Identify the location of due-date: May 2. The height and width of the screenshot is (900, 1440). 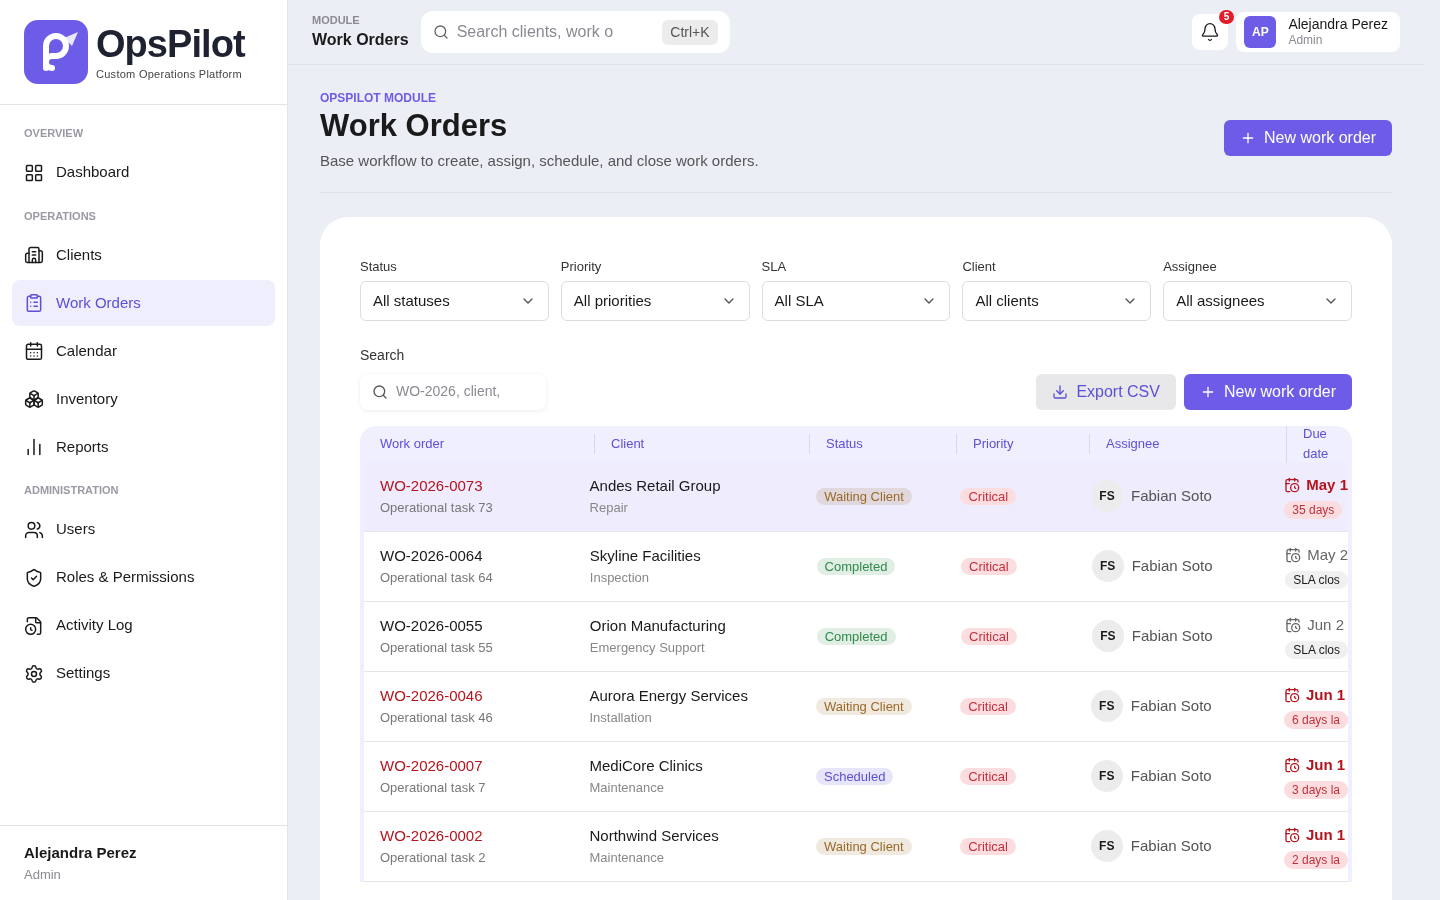
(1327, 555).